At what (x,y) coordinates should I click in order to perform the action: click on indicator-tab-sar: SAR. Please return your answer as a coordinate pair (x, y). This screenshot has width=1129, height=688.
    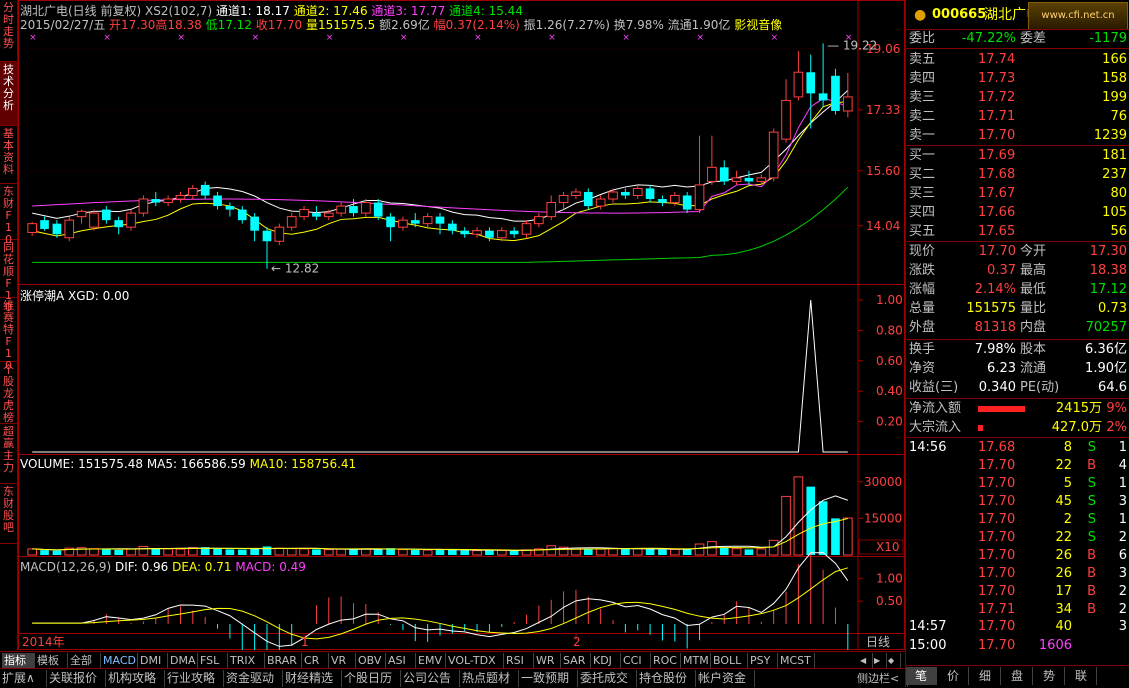
    Looking at the image, I should click on (576, 660).